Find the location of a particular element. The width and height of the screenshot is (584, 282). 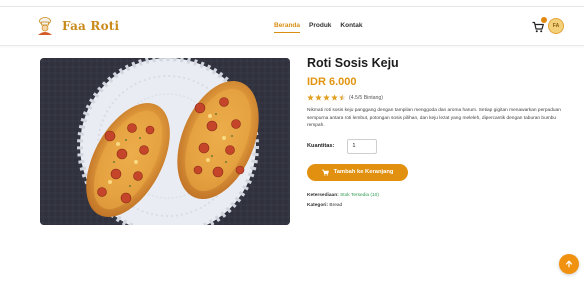

avatar: FA is located at coordinates (556, 26).